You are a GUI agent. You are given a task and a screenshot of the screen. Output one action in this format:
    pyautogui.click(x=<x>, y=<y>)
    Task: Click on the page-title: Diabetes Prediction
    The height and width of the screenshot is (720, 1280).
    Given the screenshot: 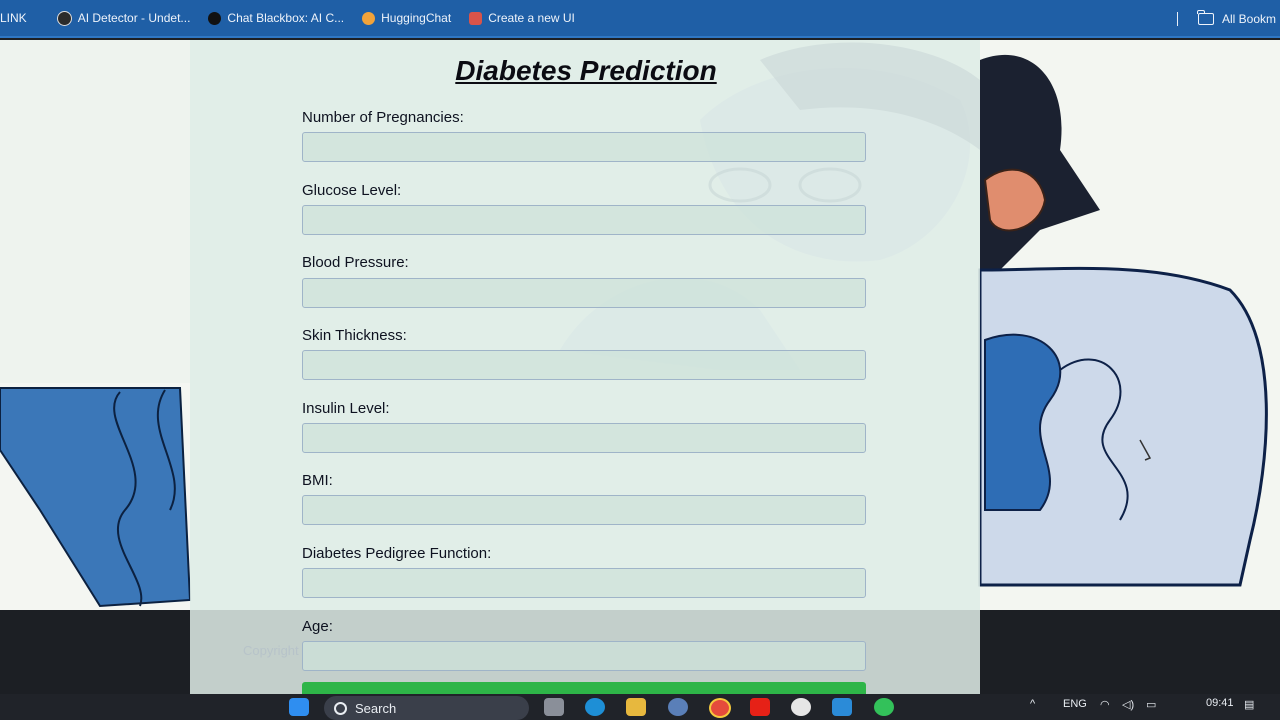 What is the action you would take?
    pyautogui.click(x=586, y=70)
    